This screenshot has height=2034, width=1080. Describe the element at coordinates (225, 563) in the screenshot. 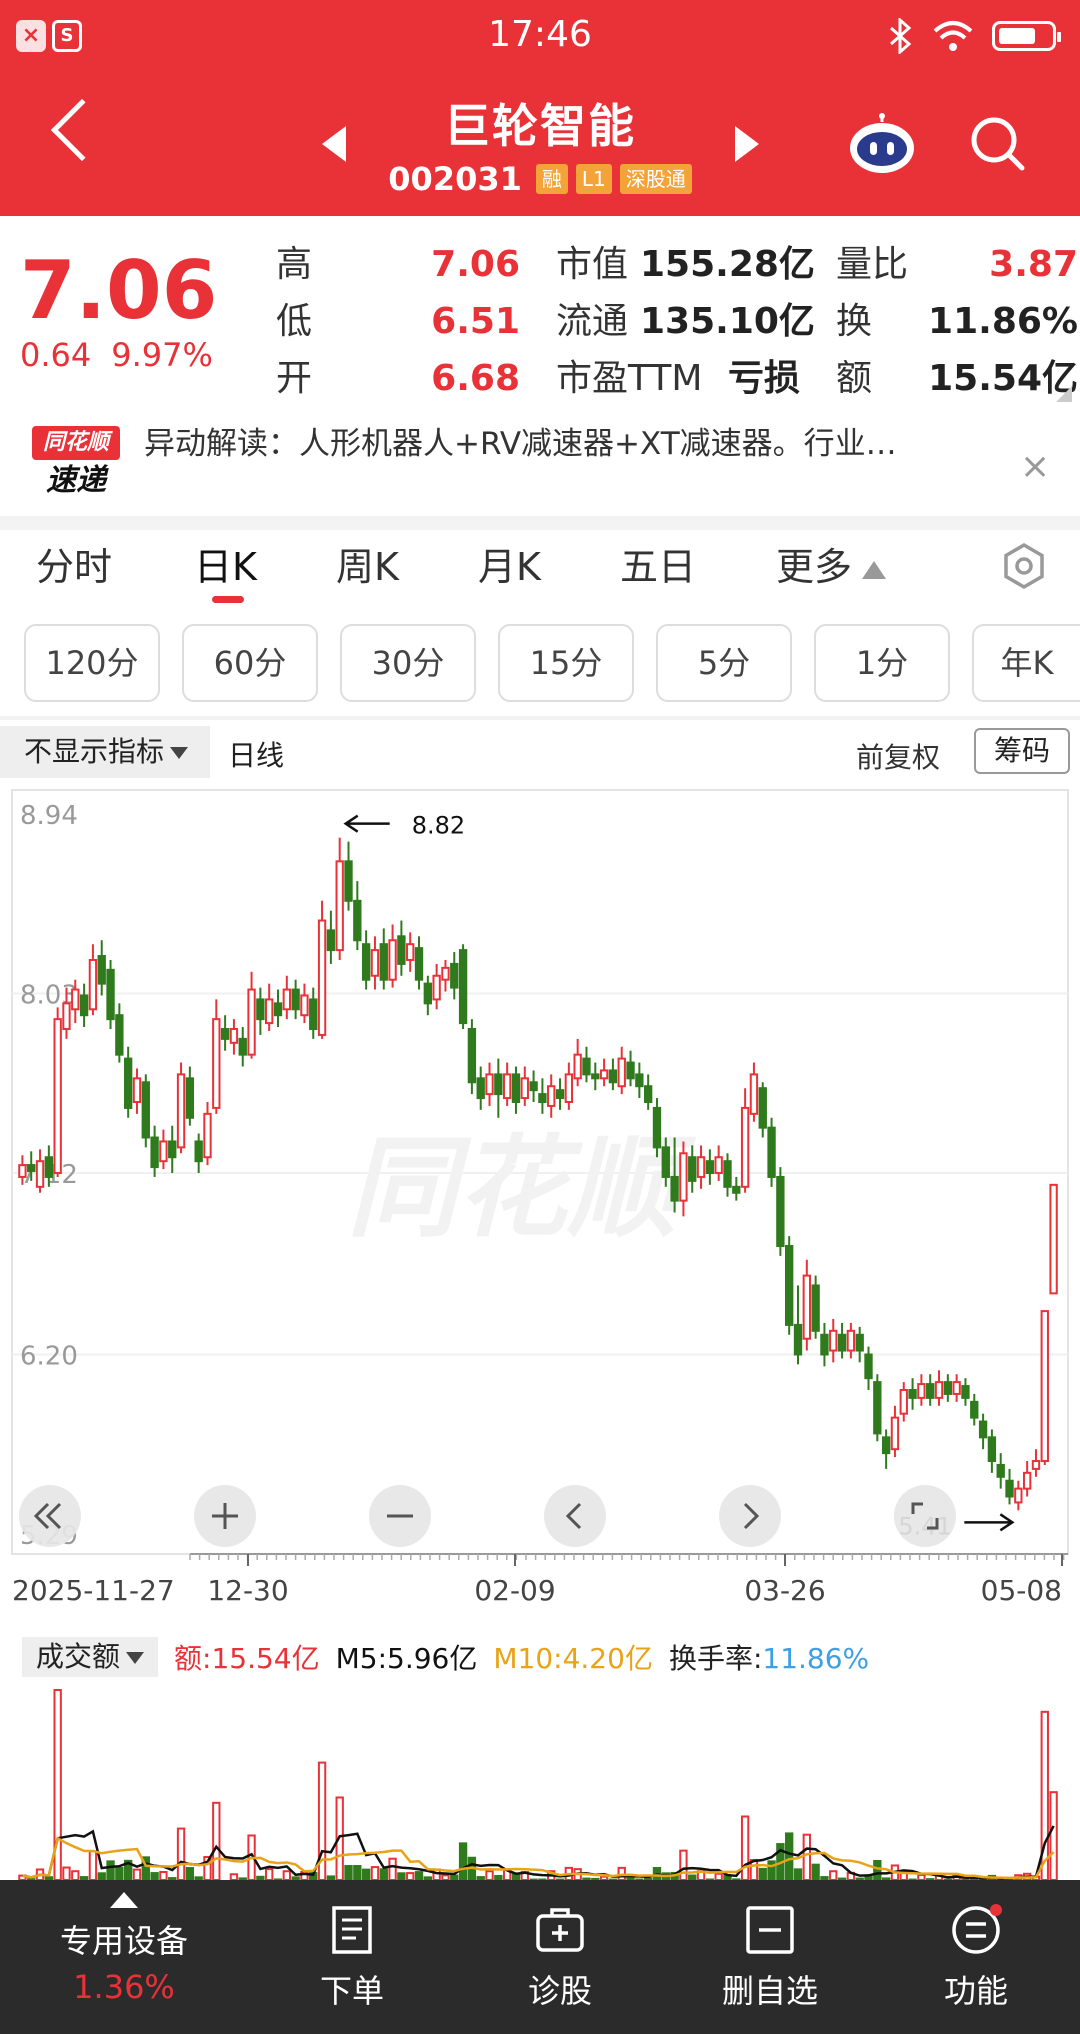

I see `tab-daily-k: 日K` at that location.